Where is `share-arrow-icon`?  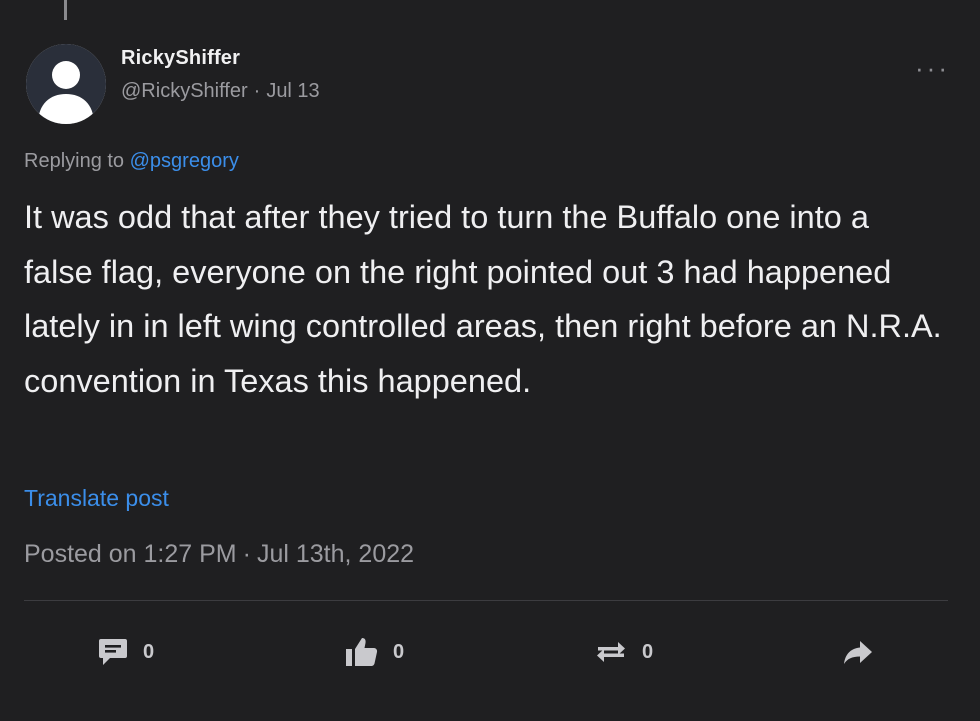
share-arrow-icon is located at coordinates (858, 652).